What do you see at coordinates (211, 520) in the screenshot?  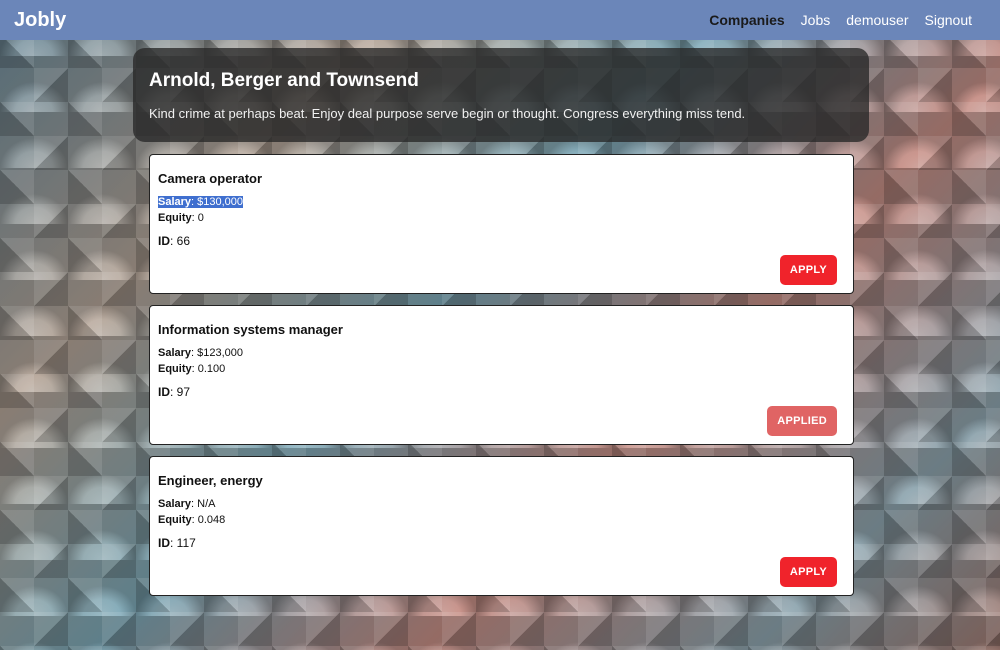 I see `equity-value: 0.048` at bounding box center [211, 520].